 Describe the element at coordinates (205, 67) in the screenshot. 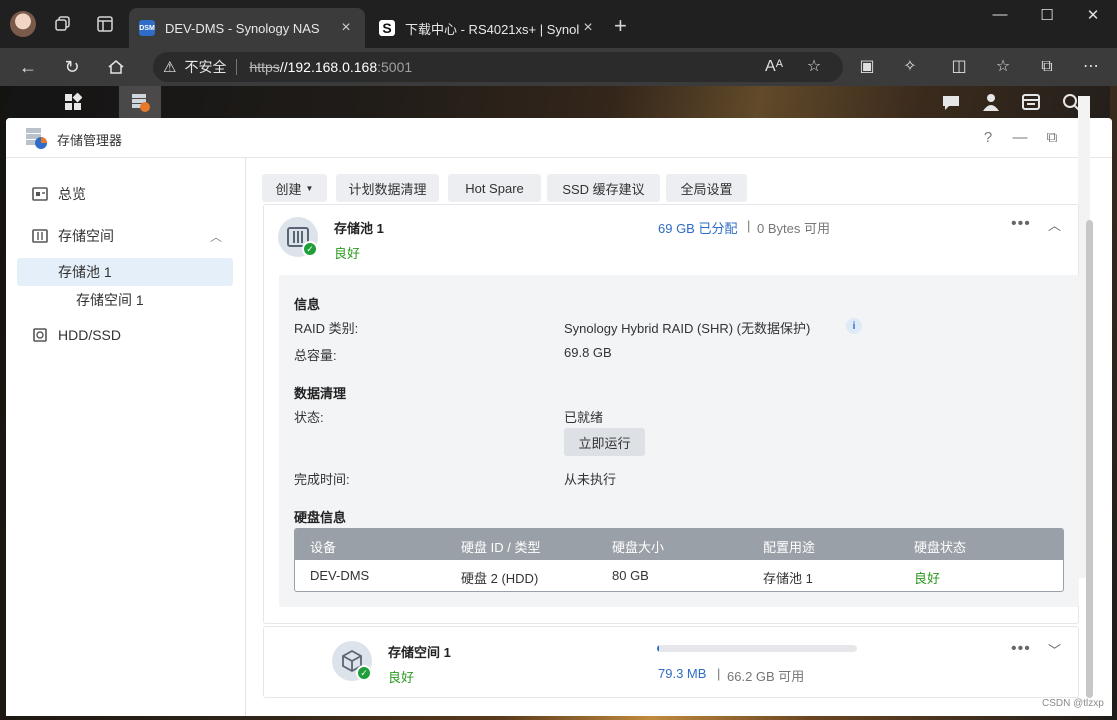

I see `security-label: 不安全` at that location.